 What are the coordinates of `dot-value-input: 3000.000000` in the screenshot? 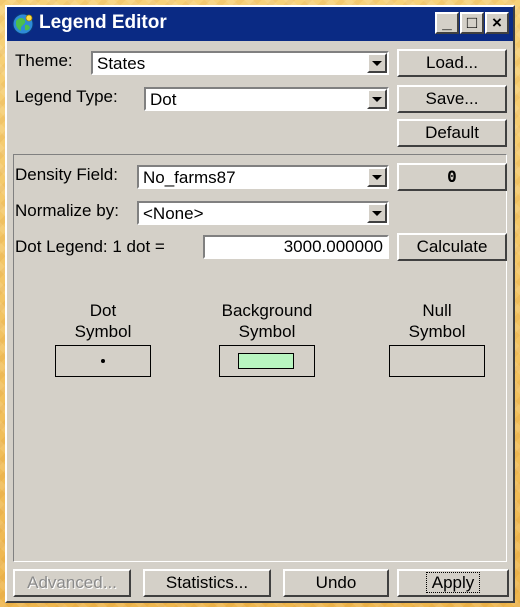 It's located at (296, 247).